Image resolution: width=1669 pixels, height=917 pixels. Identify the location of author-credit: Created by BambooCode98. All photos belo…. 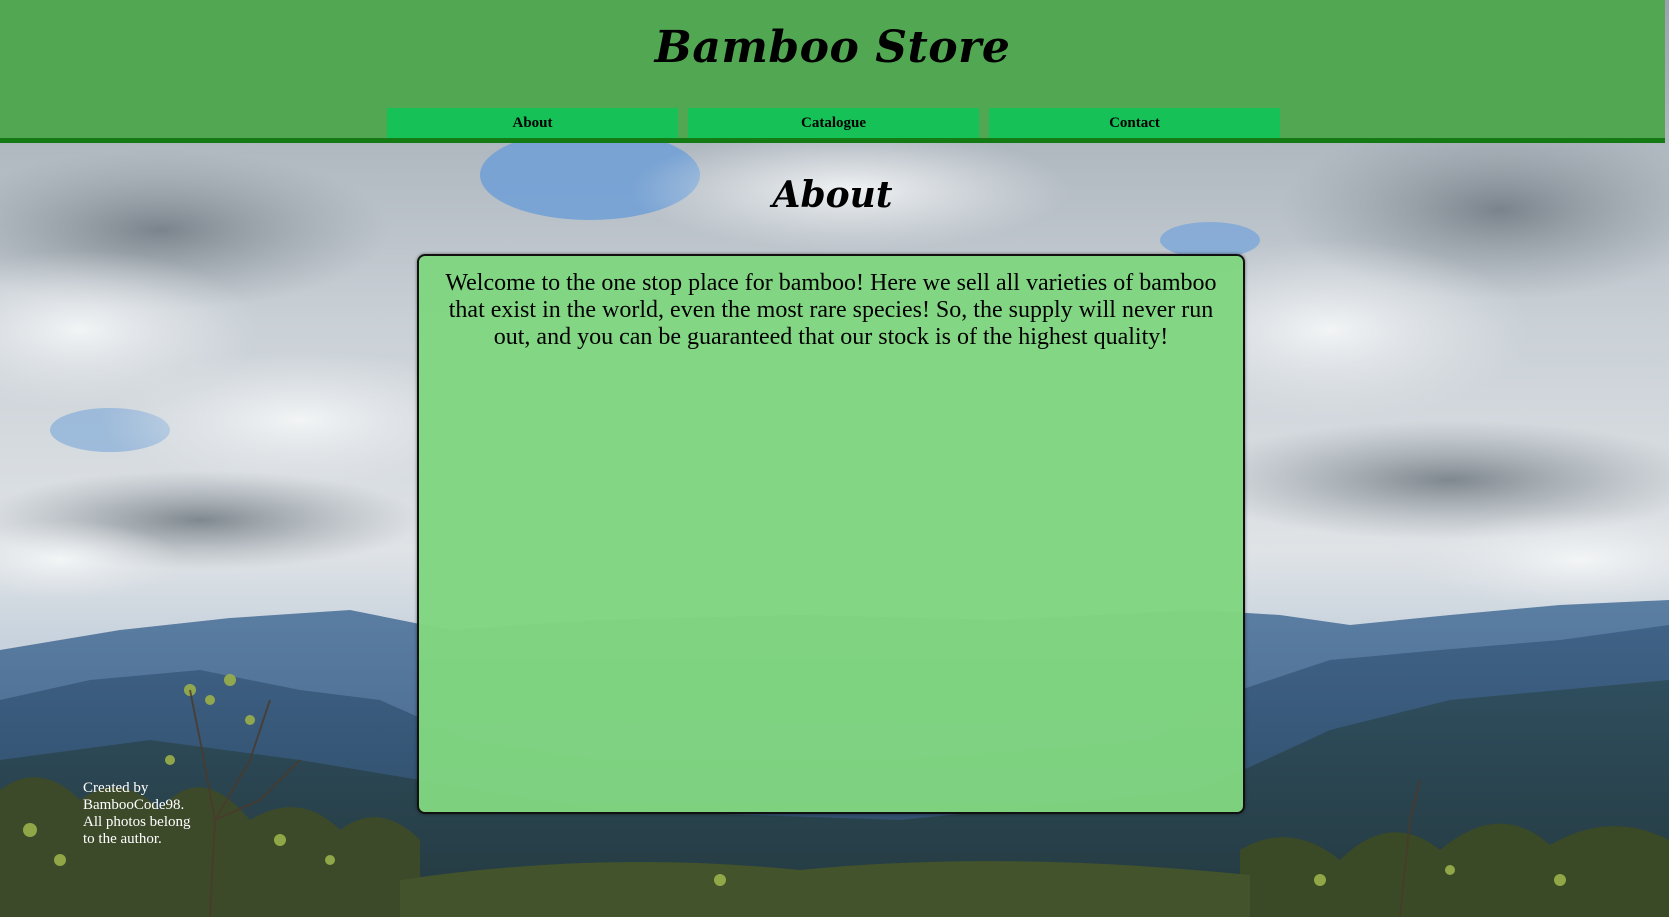
(137, 813).